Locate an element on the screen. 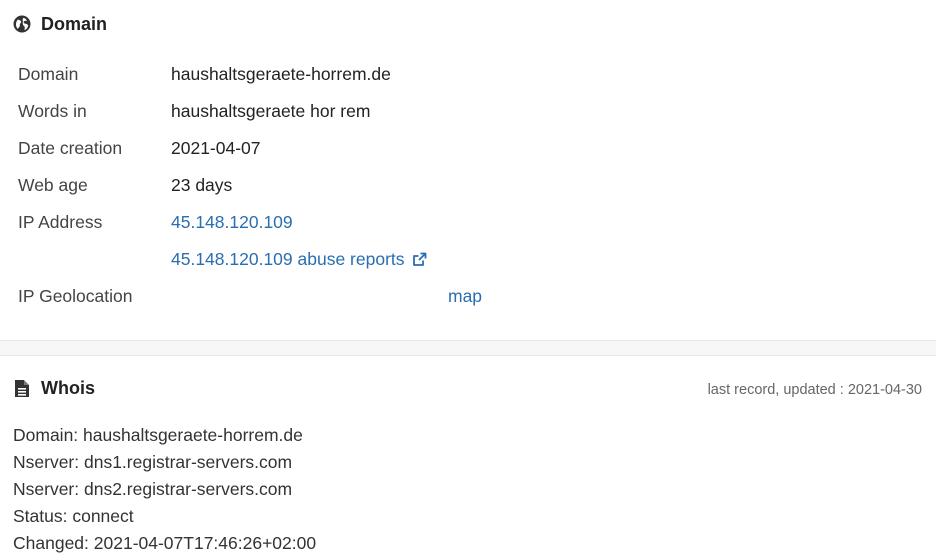  whois-heading: Whois is located at coordinates (53, 388).